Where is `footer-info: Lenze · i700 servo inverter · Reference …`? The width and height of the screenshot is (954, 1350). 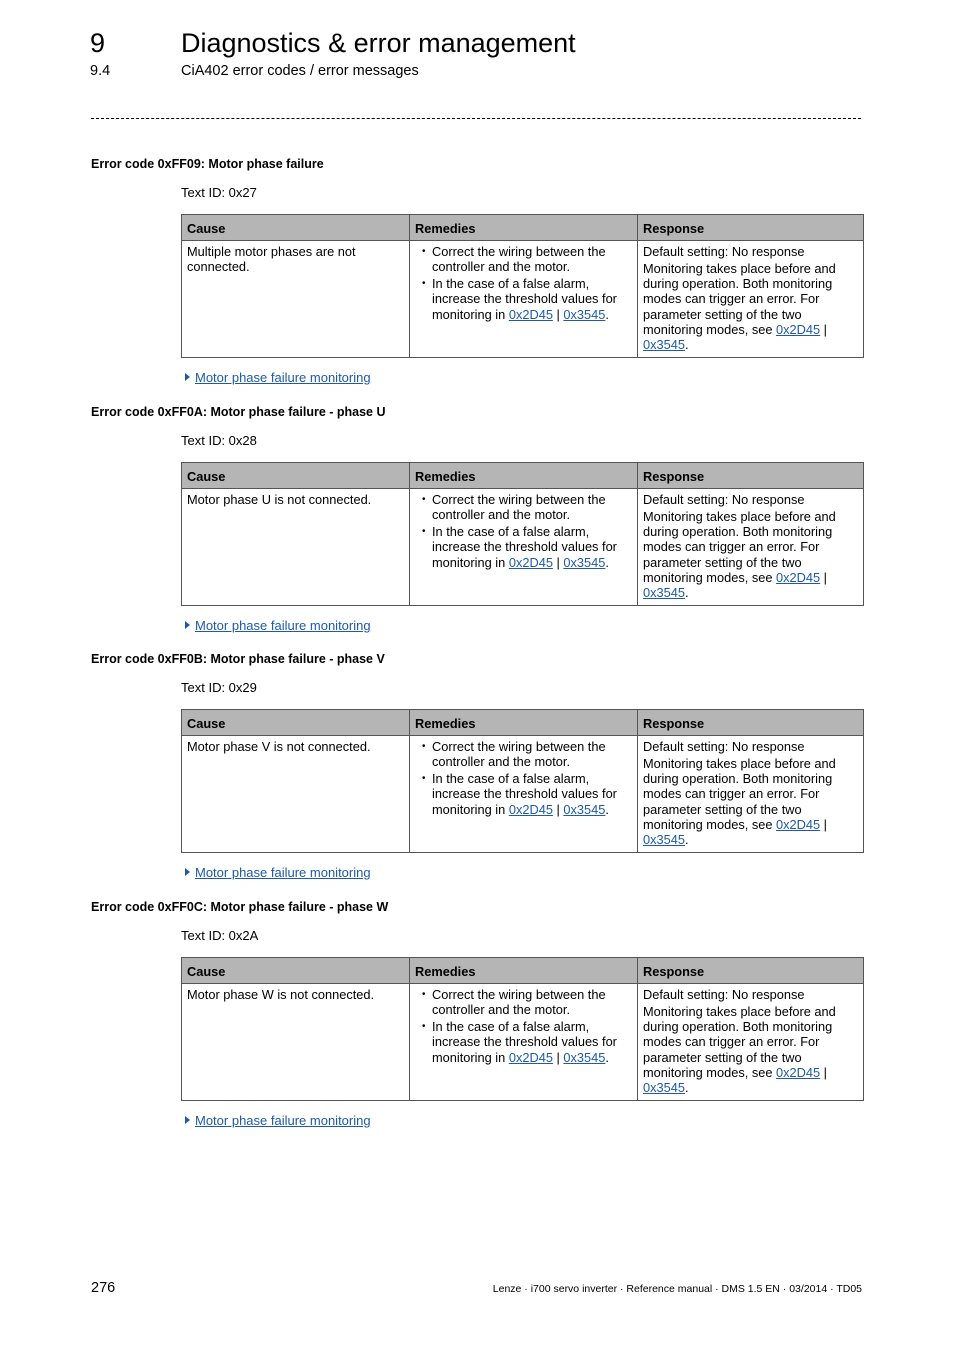 footer-info: Lenze · i700 servo inverter · Reference … is located at coordinates (677, 1289).